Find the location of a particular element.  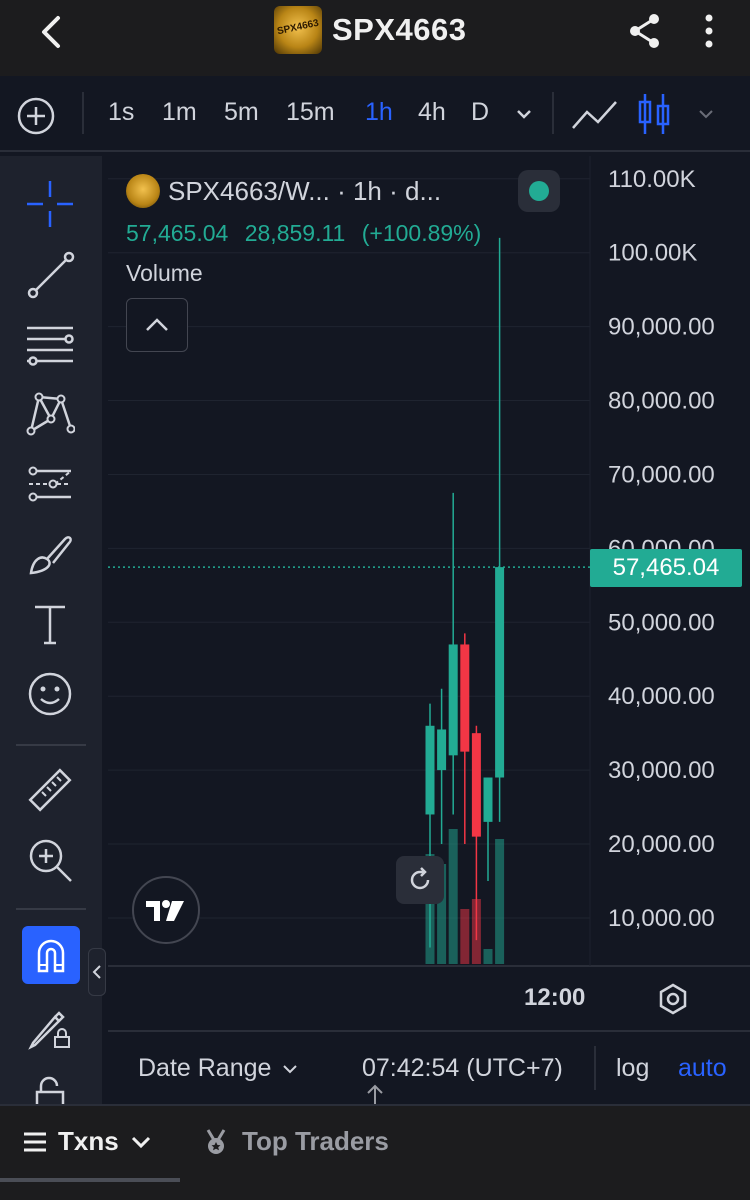

legend-change: 28,859.11 is located at coordinates (295, 233).